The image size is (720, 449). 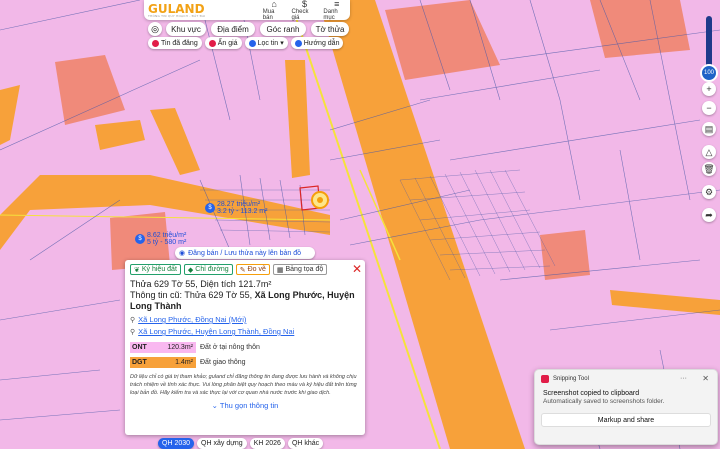 I want to click on collapse-info-button: ⌄ Thu gọn thông tin, so click(x=245, y=405).